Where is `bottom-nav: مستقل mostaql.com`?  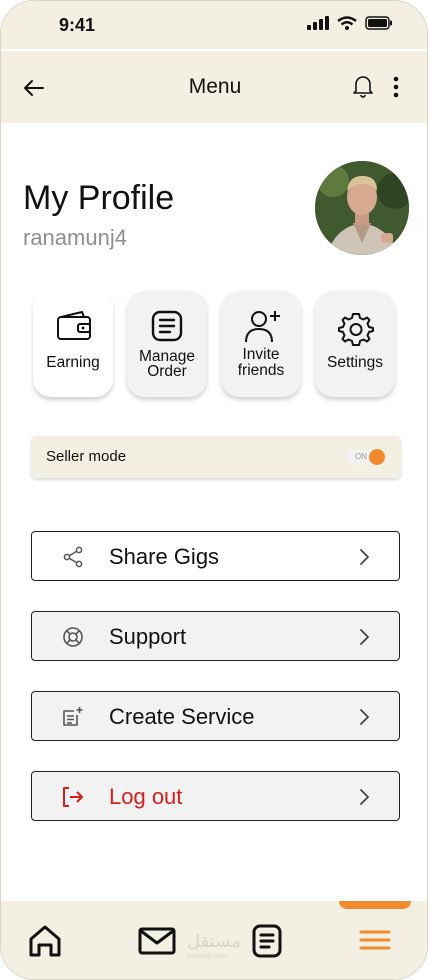 bottom-nav: مستقل mostaql.com is located at coordinates (214, 940).